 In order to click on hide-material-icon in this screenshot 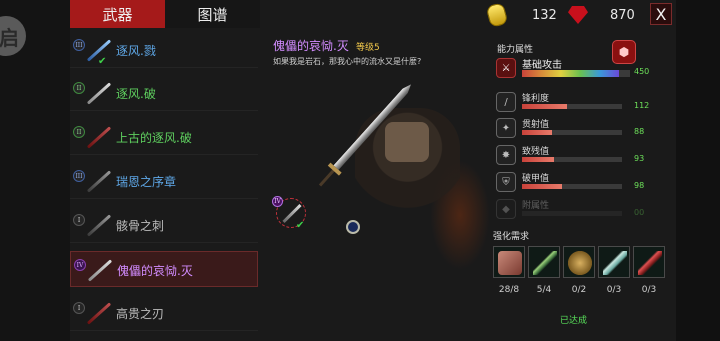, I will do `click(510, 263)`.